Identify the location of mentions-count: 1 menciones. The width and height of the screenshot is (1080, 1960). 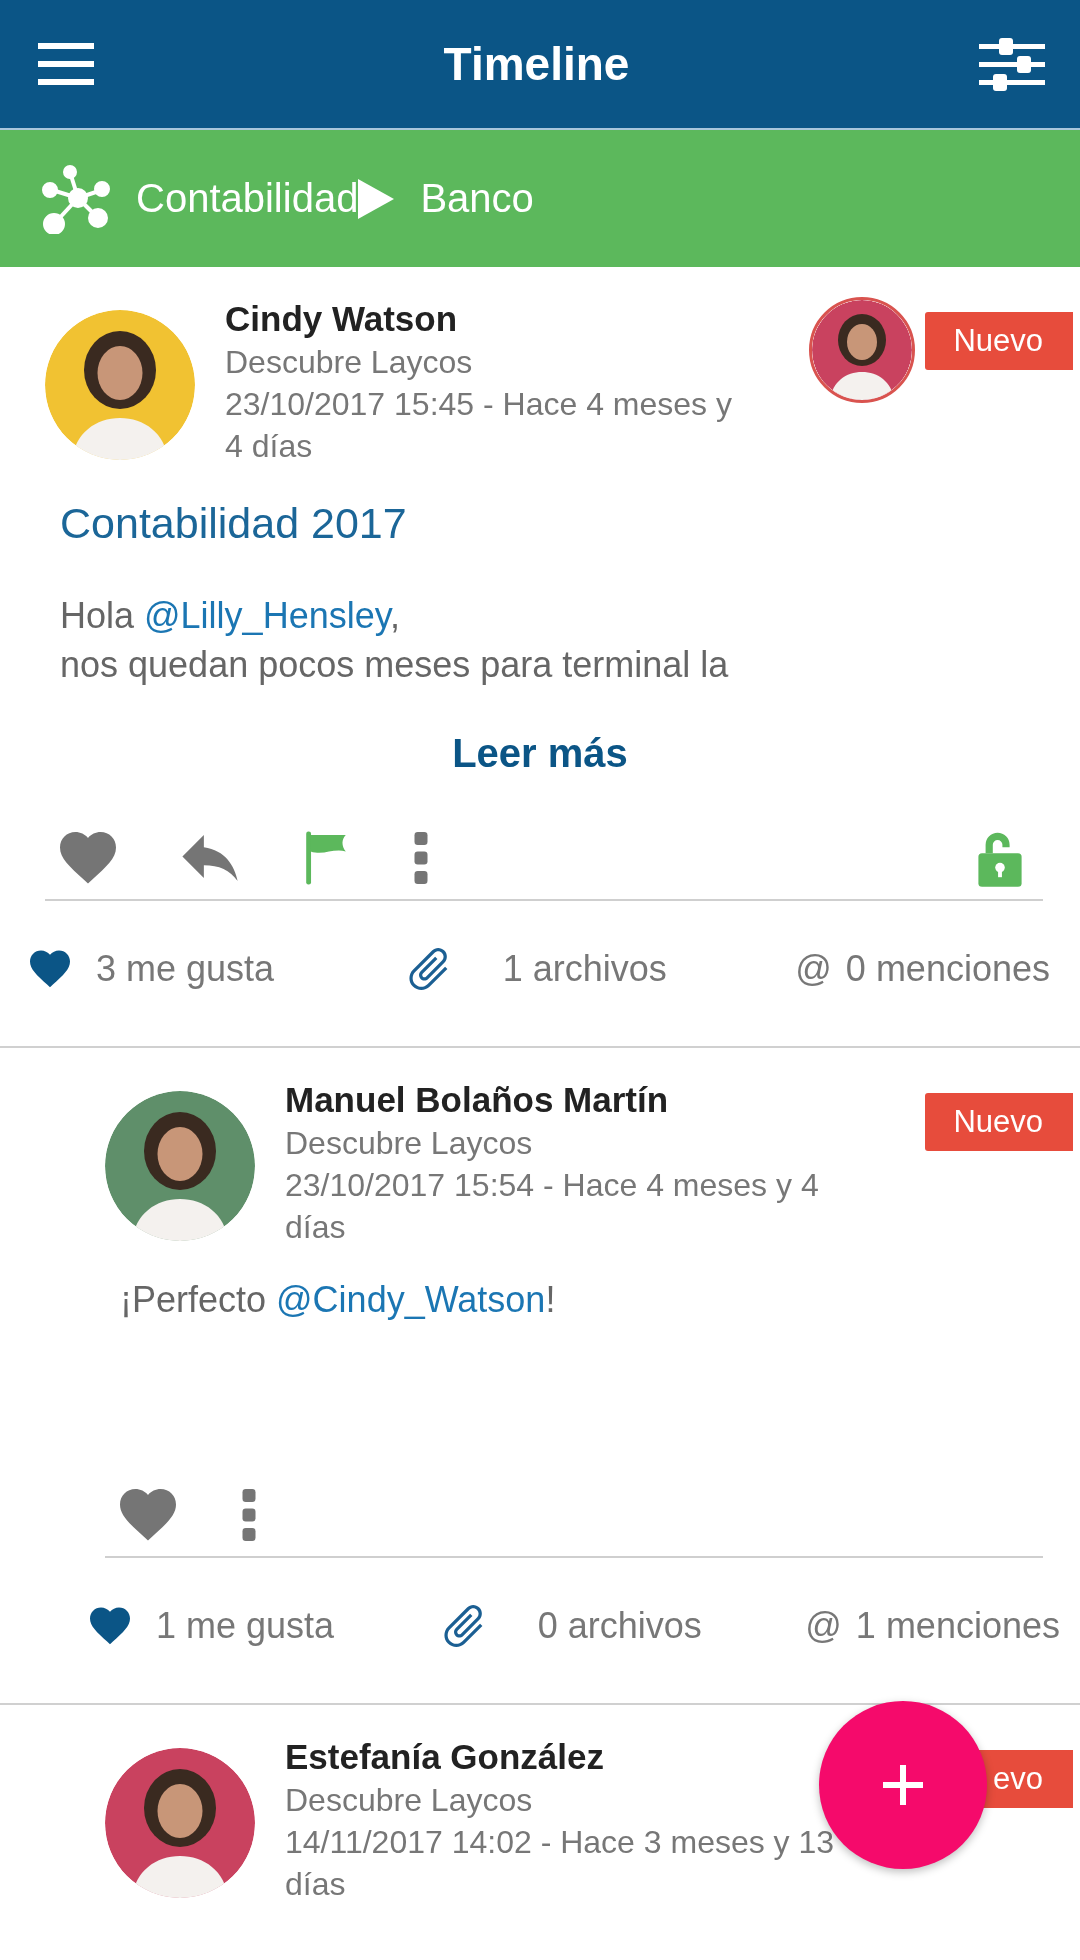
(957, 1626).